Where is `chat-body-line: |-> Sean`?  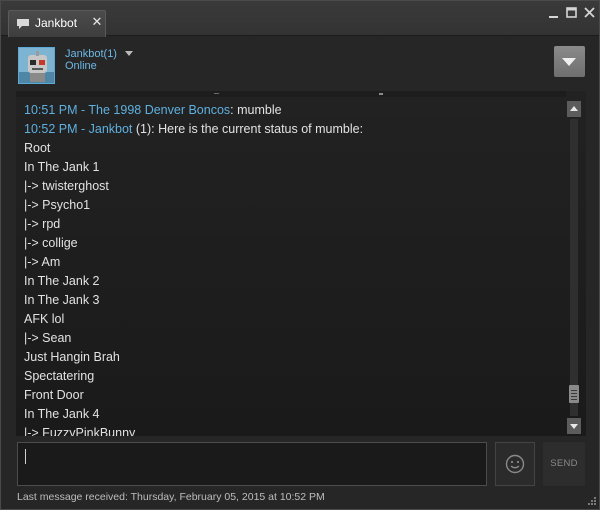 chat-body-line: |-> Sean is located at coordinates (48, 338).